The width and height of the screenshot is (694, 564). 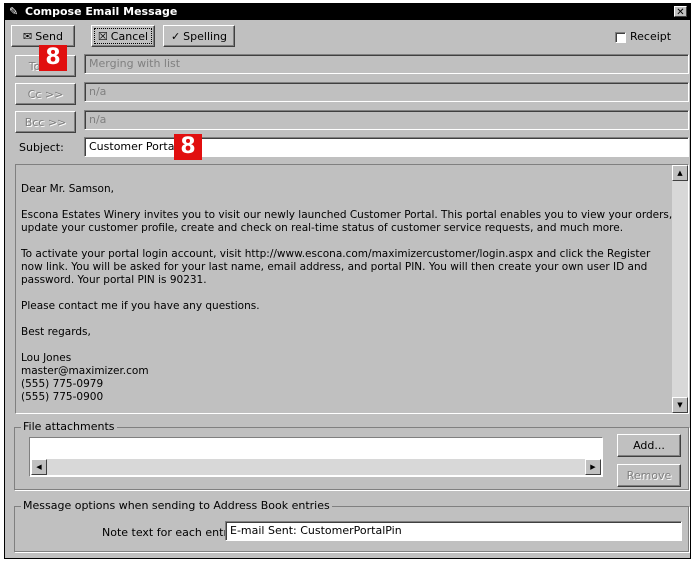 What do you see at coordinates (386, 120) in the screenshot?
I see `bcc-field: n/a` at bounding box center [386, 120].